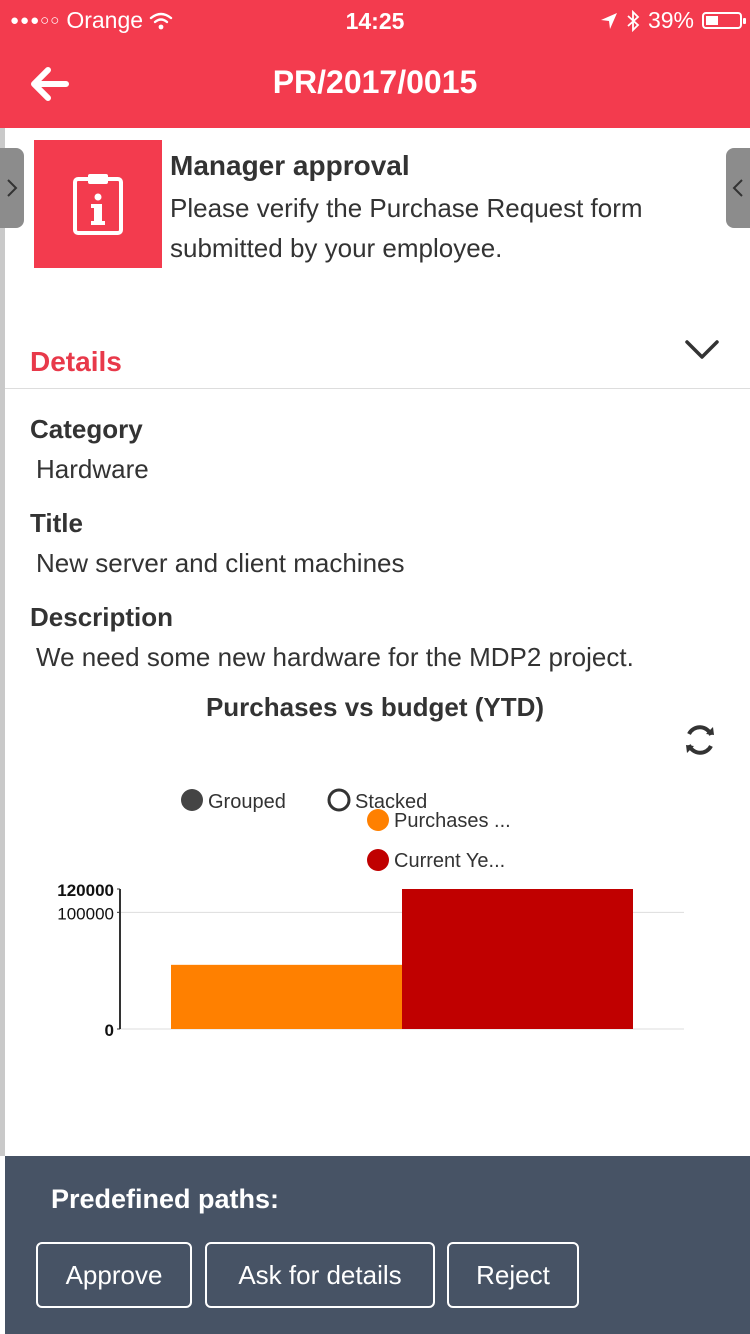 This screenshot has height=1334, width=750. Describe the element at coordinates (633, 20) in the screenshot. I see `bluetooth-icon` at that location.